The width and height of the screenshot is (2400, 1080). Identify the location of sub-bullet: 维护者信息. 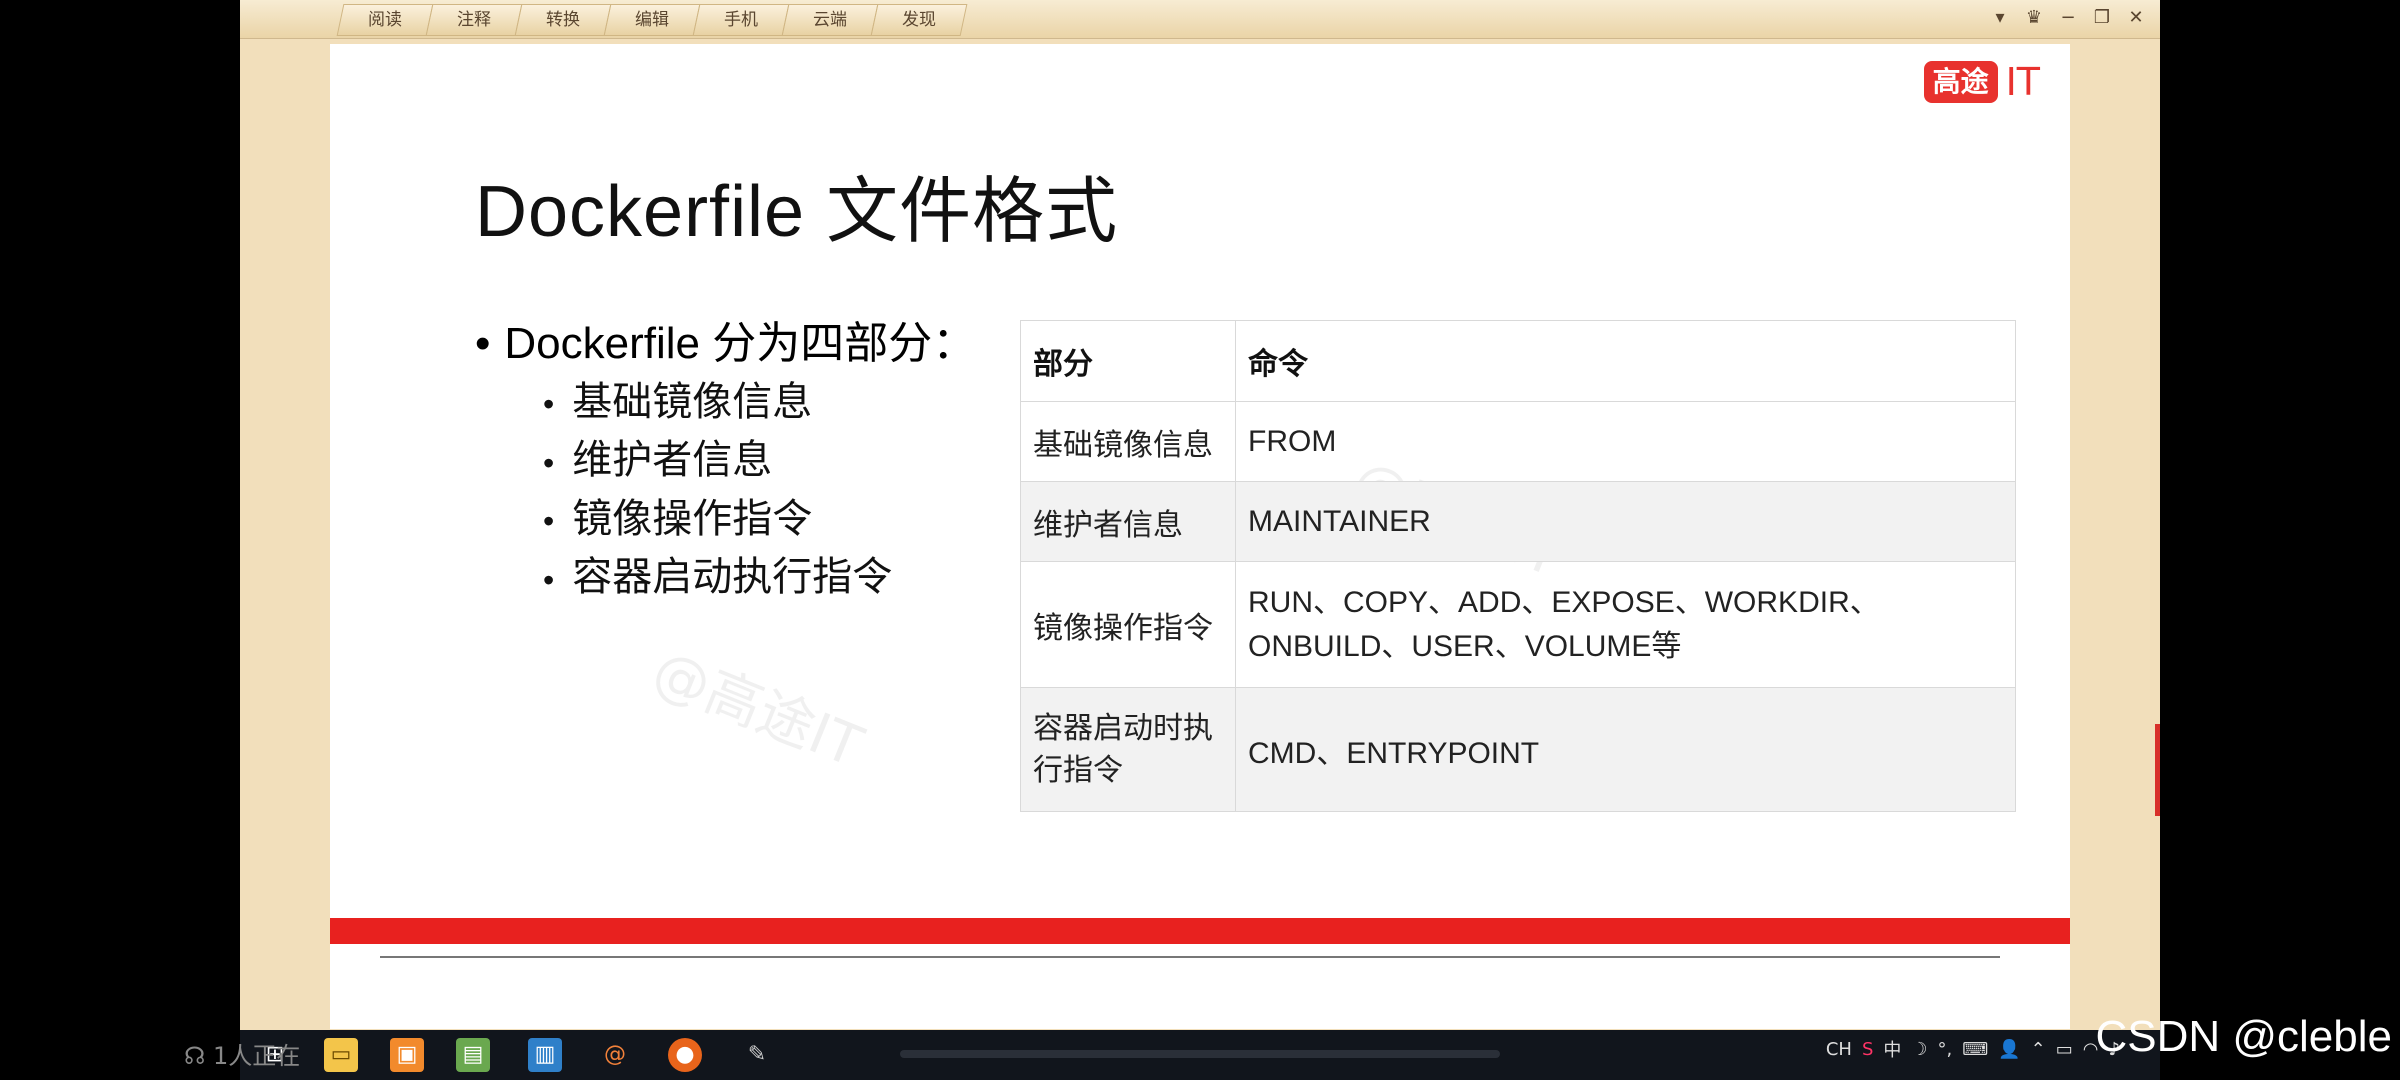
(759, 461).